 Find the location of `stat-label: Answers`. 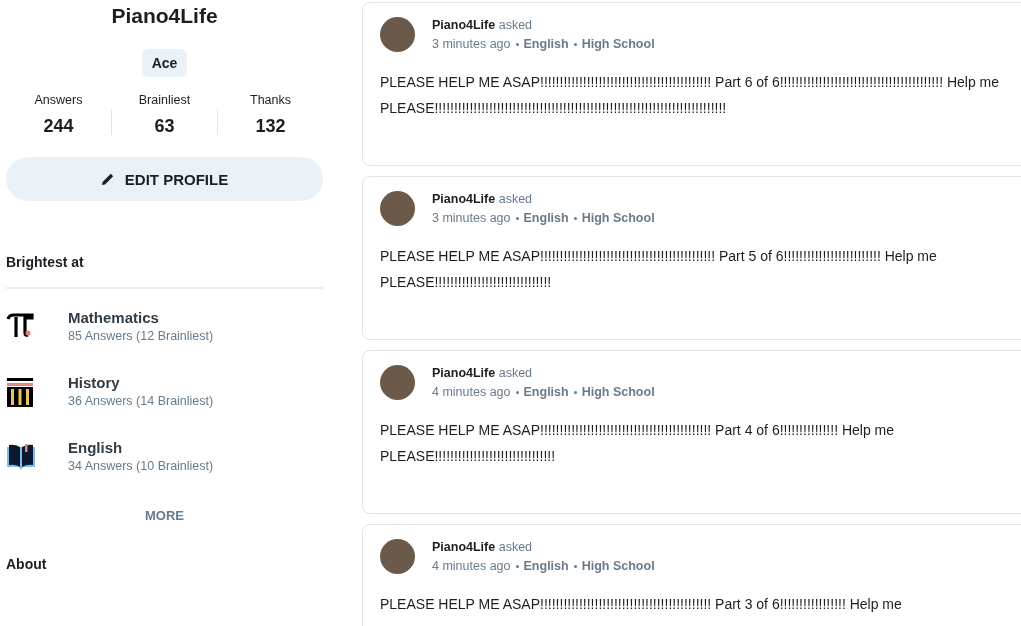

stat-label: Answers is located at coordinates (58, 100).